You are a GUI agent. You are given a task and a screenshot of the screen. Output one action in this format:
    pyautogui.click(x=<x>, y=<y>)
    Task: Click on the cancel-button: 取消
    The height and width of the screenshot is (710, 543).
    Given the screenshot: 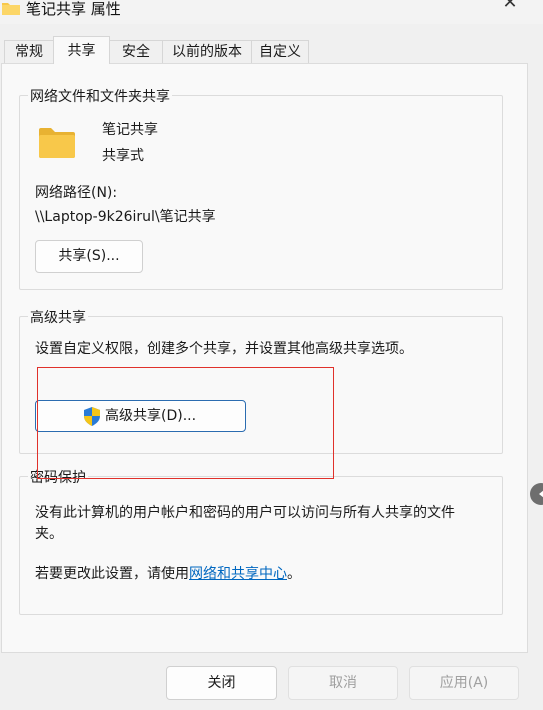 What is the action you would take?
    pyautogui.click(x=343, y=683)
    